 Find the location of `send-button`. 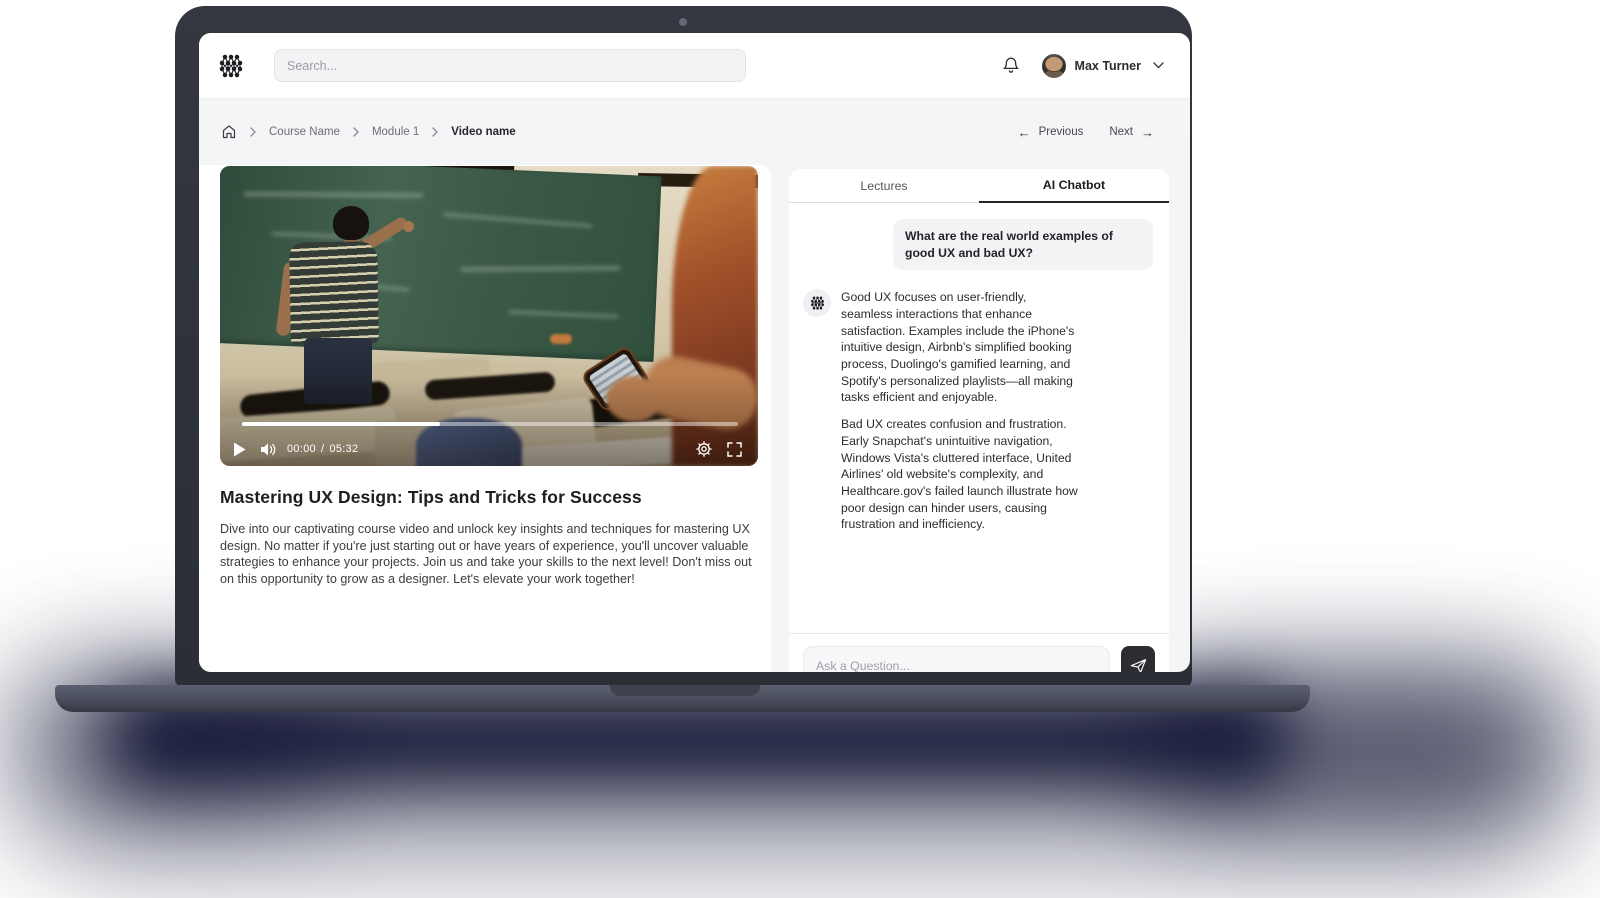

send-button is located at coordinates (1138, 659).